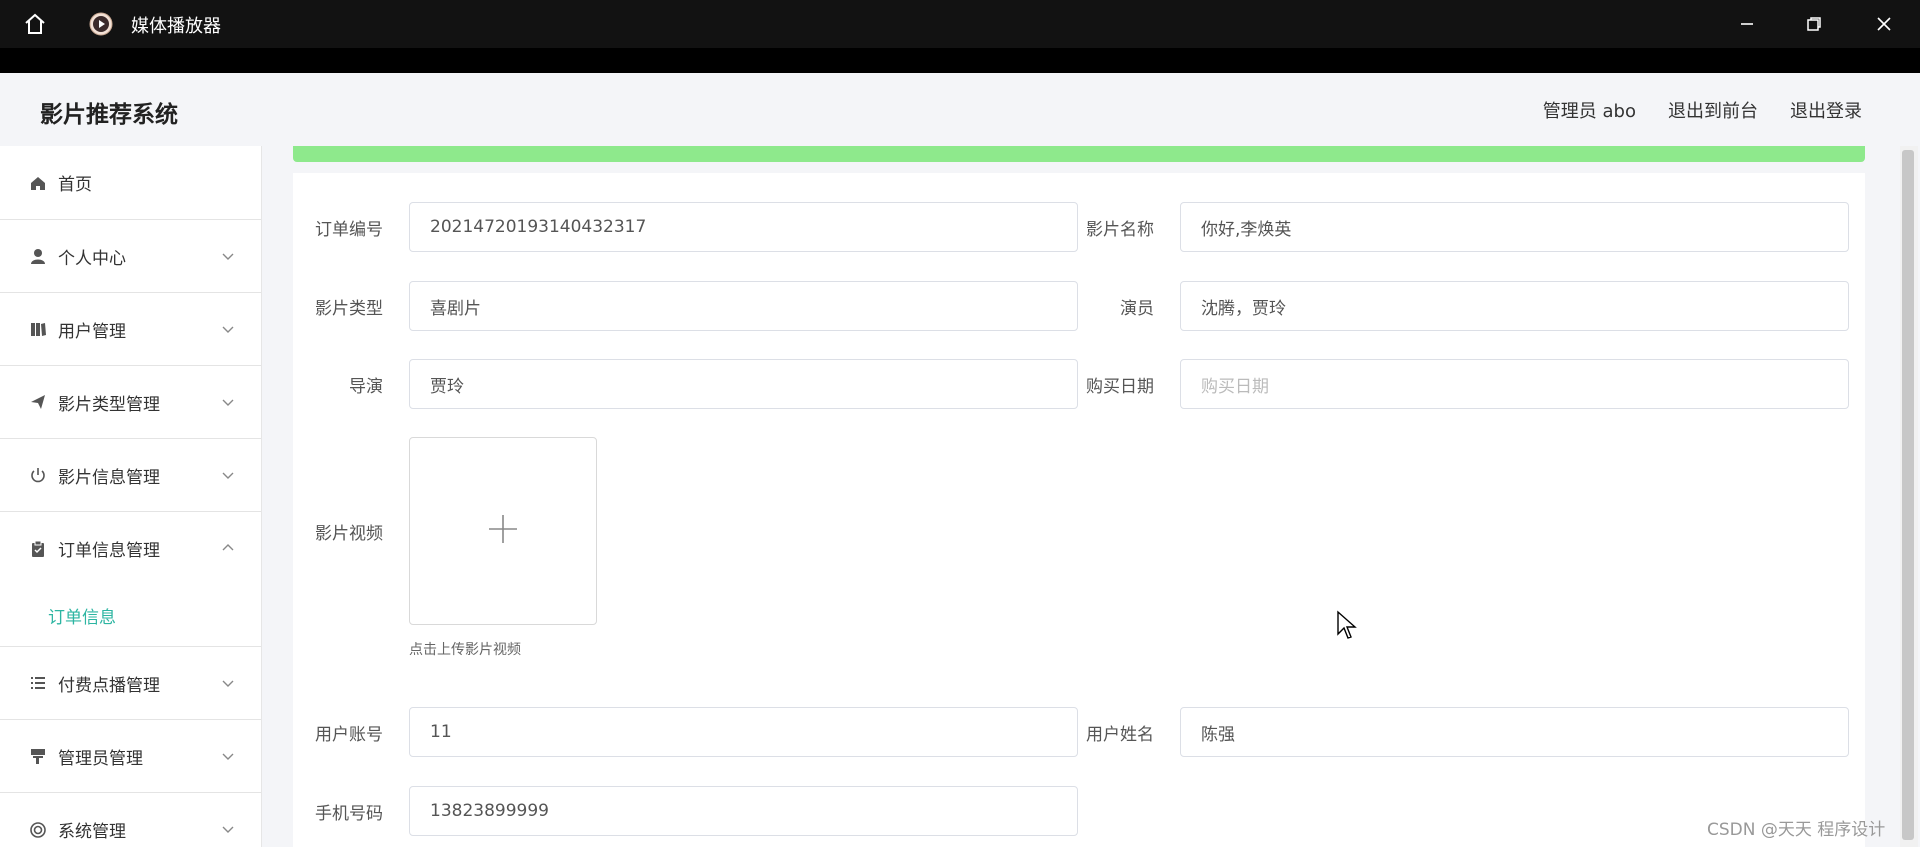 The height and width of the screenshot is (847, 1920). I want to click on sidebar-item-admin-management: 管理员管理, so click(130, 756).